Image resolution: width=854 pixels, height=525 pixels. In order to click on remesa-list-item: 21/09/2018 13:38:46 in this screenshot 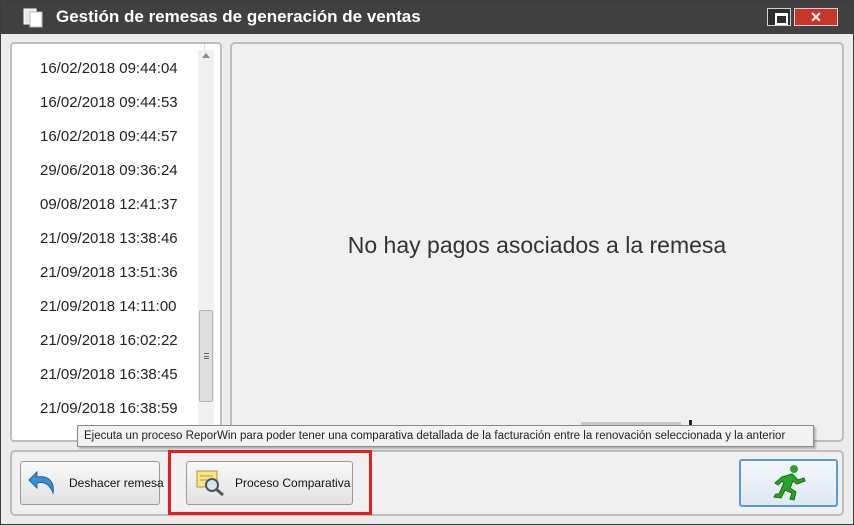, I will do `click(109, 238)`.